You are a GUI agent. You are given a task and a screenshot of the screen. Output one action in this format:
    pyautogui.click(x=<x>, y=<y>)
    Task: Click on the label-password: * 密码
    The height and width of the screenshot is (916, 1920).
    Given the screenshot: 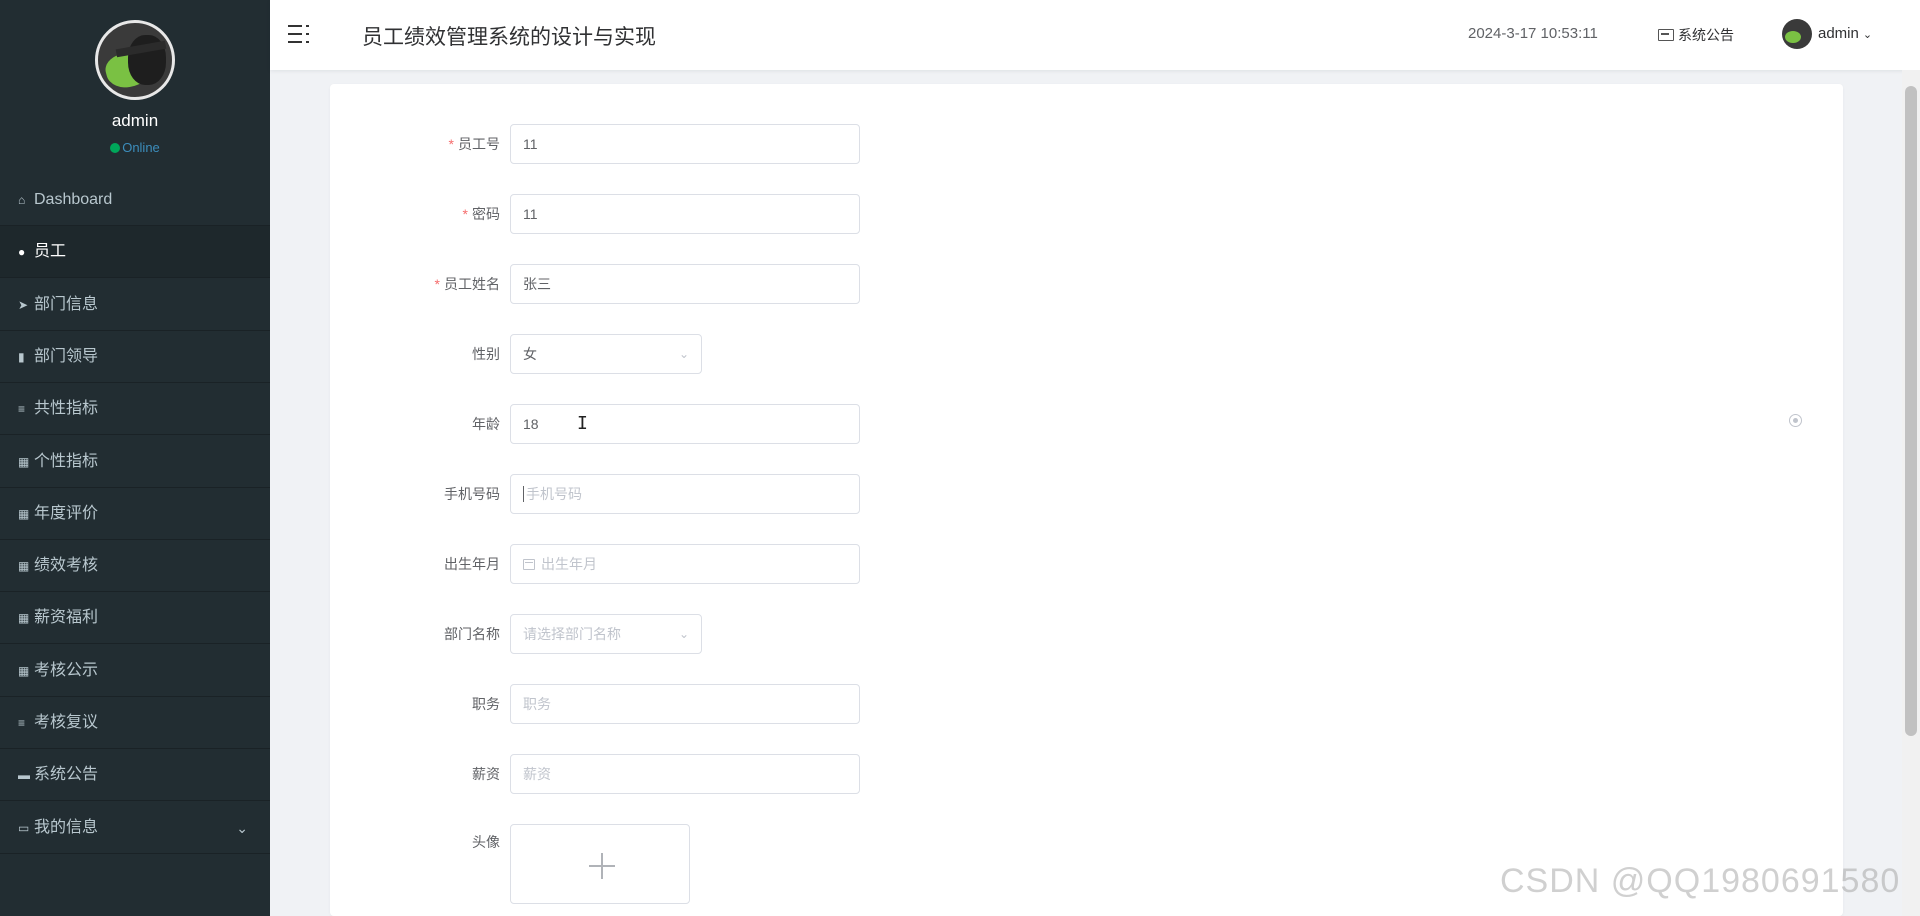 What is the action you would take?
    pyautogui.click(x=481, y=214)
    